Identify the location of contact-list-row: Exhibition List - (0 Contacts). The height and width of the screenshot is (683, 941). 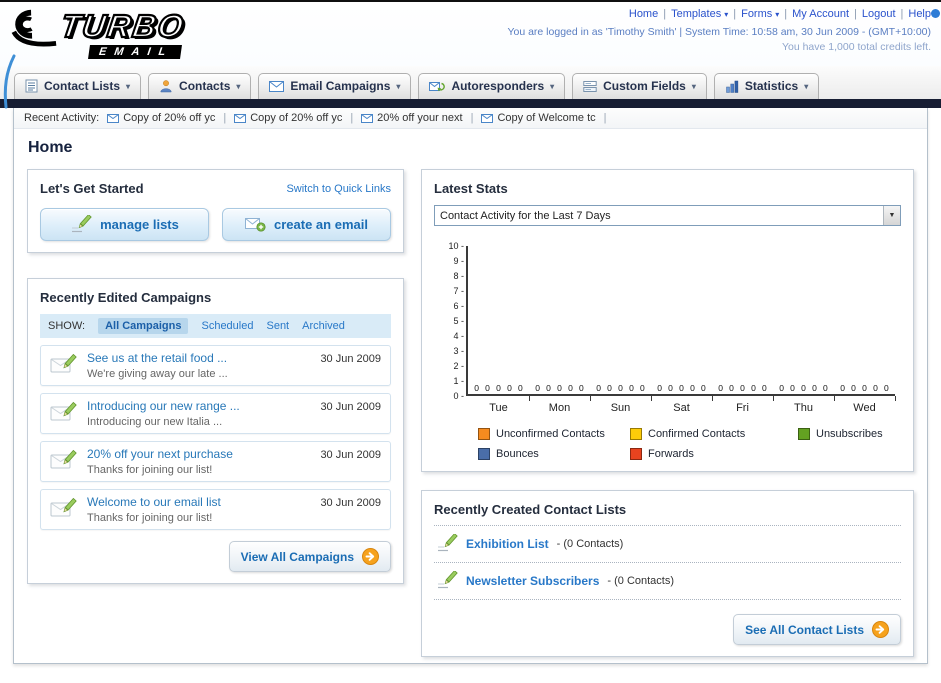
(667, 544).